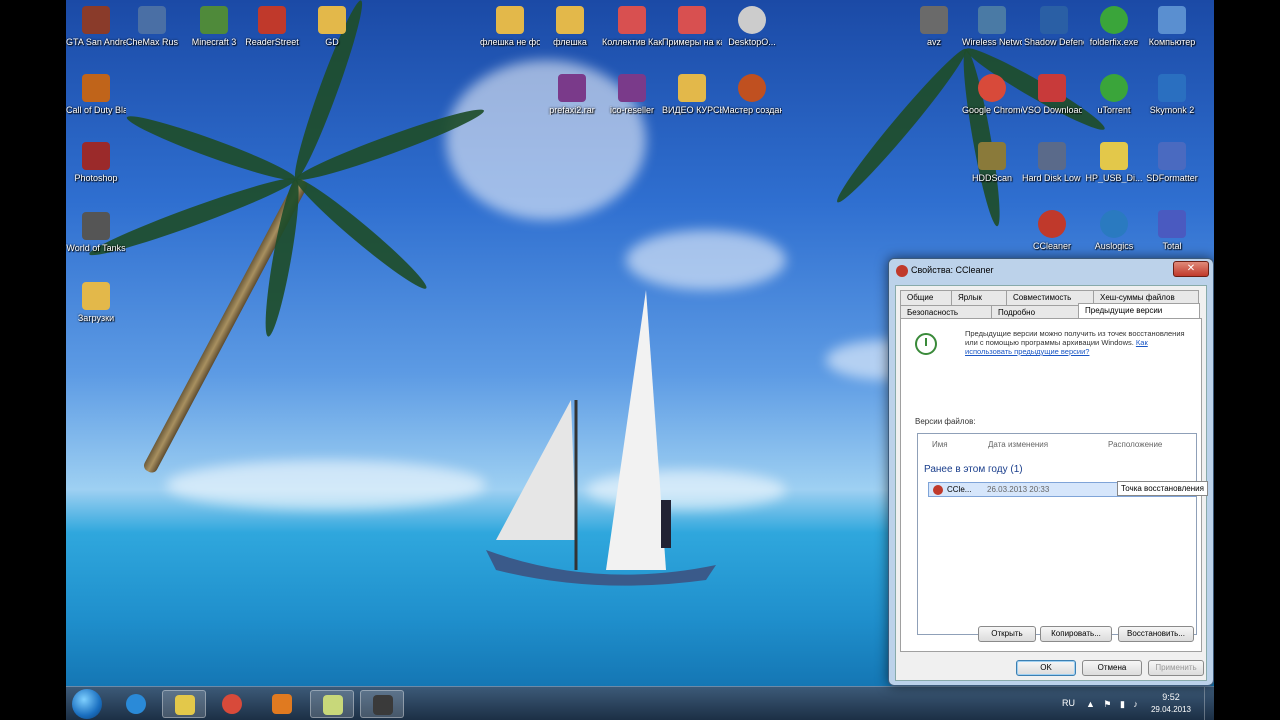 This screenshot has height=720, width=1280. I want to click on desktop-icon-folderfix: folderfix.exe, so click(1114, 26).